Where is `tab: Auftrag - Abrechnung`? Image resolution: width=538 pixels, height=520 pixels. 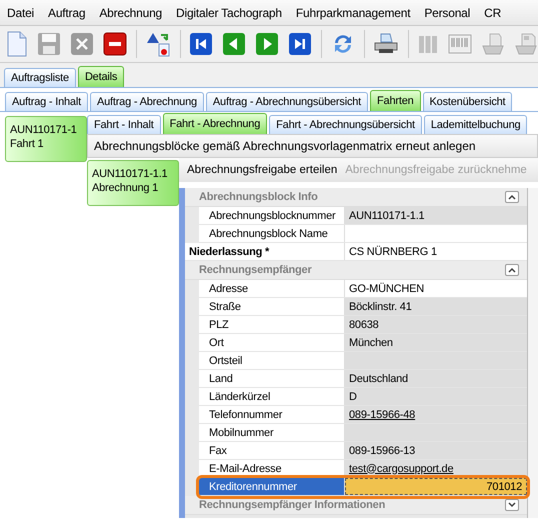 tab: Auftrag - Abrechnung is located at coordinates (147, 101).